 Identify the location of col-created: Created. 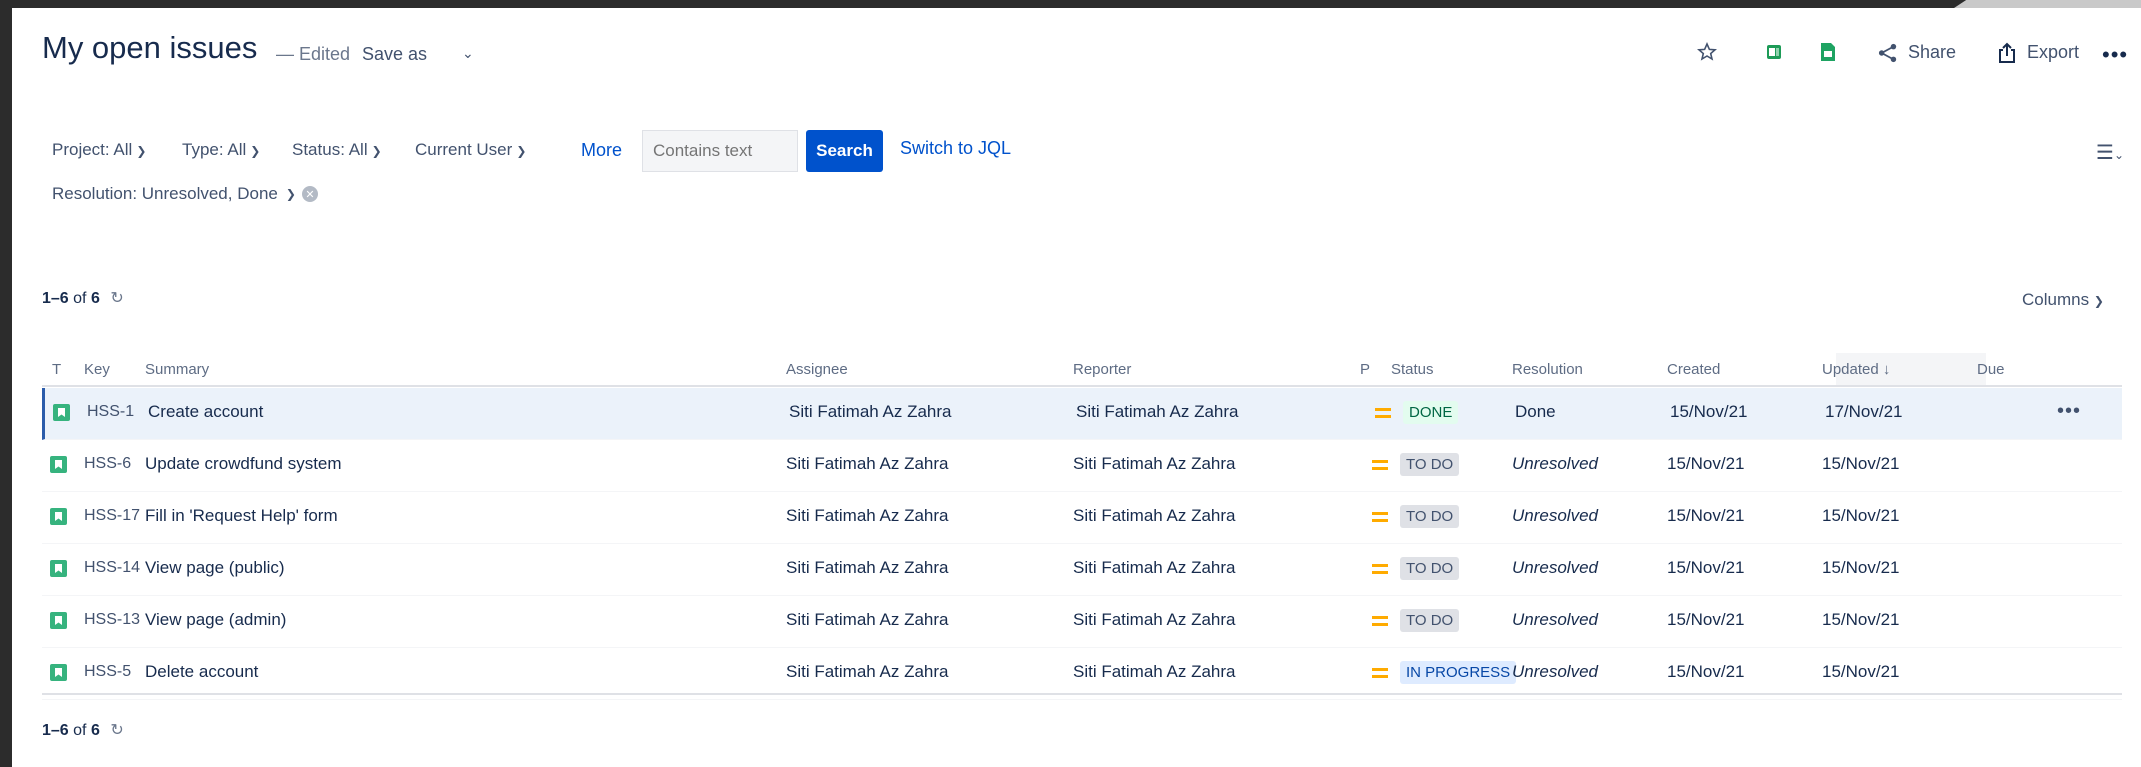
(1693, 369).